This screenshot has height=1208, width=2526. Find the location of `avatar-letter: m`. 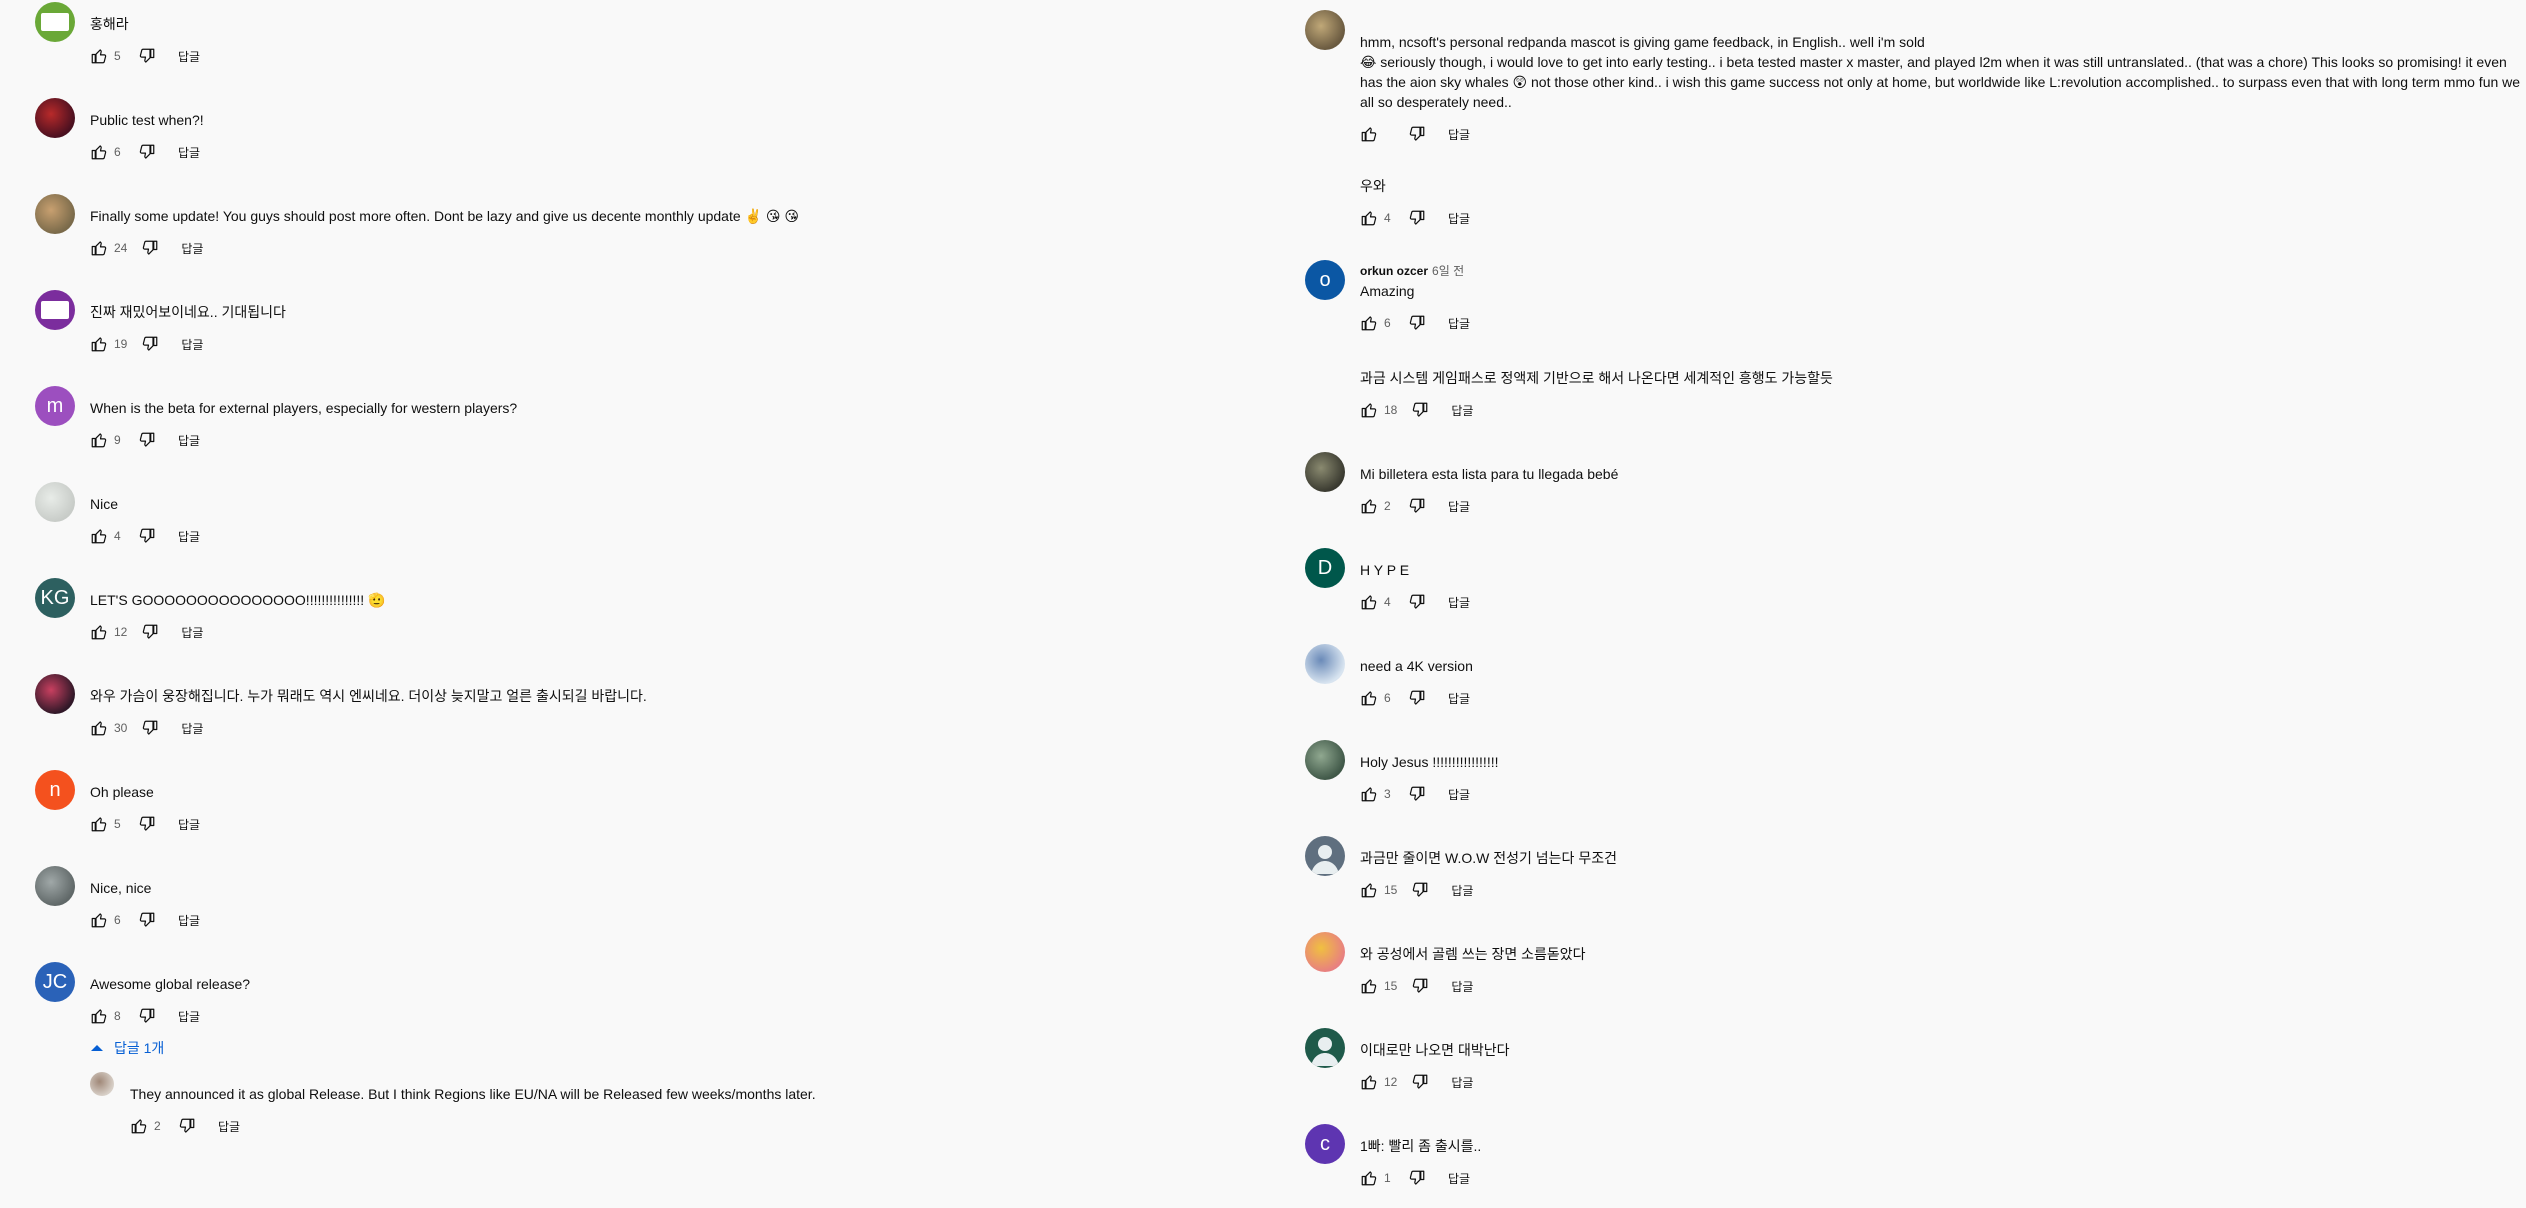

avatar-letter: m is located at coordinates (55, 406).